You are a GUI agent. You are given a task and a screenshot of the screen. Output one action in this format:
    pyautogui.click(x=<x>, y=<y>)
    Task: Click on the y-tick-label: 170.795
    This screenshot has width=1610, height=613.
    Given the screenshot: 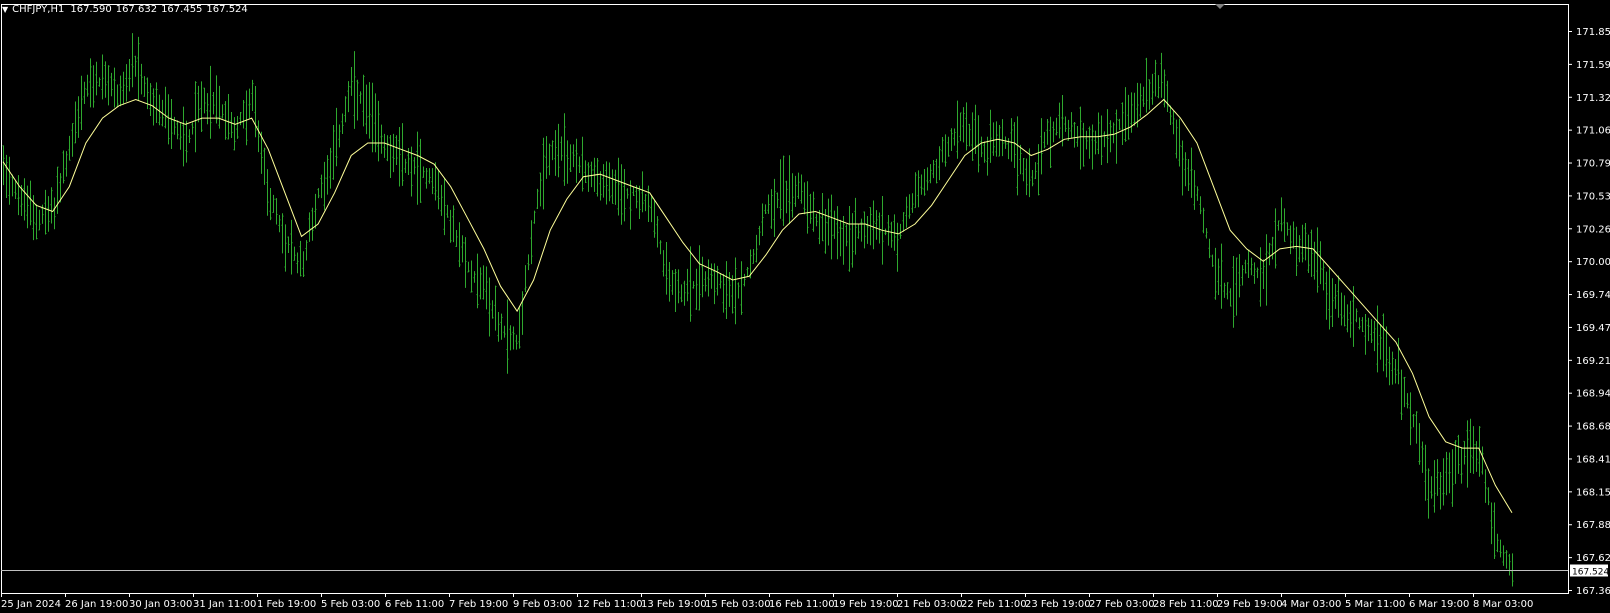 What is the action you would take?
    pyautogui.click(x=1593, y=164)
    